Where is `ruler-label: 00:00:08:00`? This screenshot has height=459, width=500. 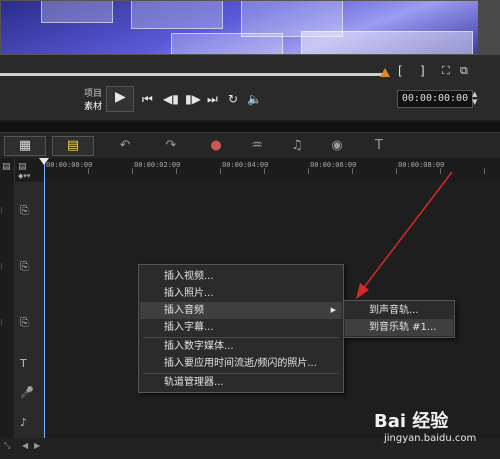
ruler-label: 00:00:08:00 is located at coordinates (421, 165).